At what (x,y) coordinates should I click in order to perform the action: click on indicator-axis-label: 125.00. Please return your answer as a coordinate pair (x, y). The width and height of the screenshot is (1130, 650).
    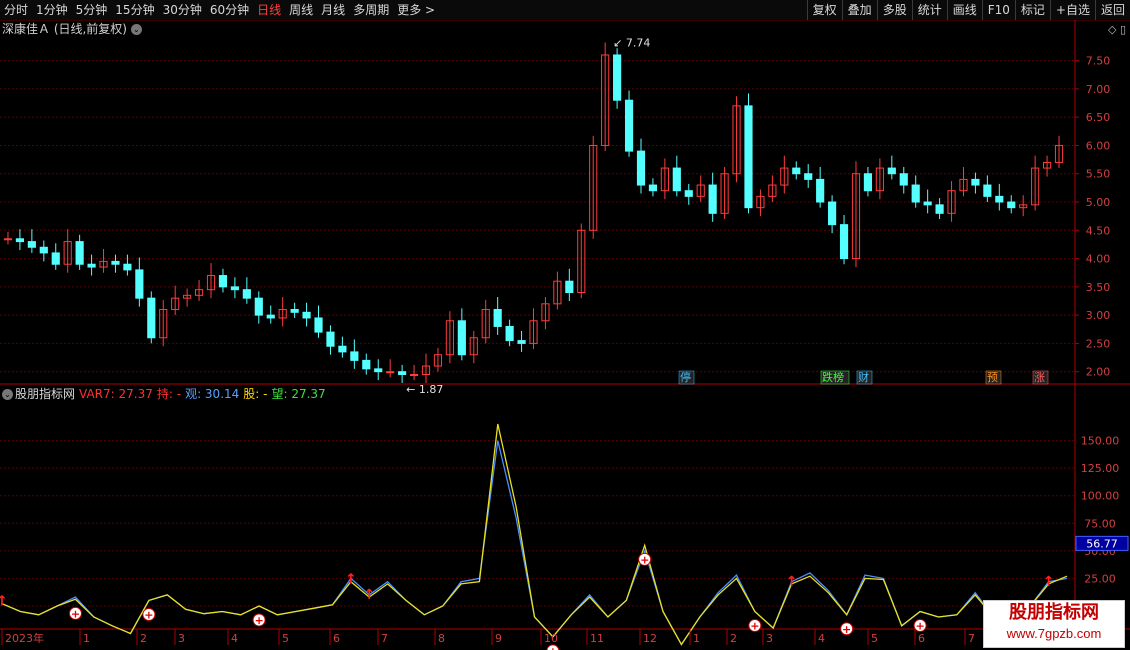
    Looking at the image, I should click on (1100, 468).